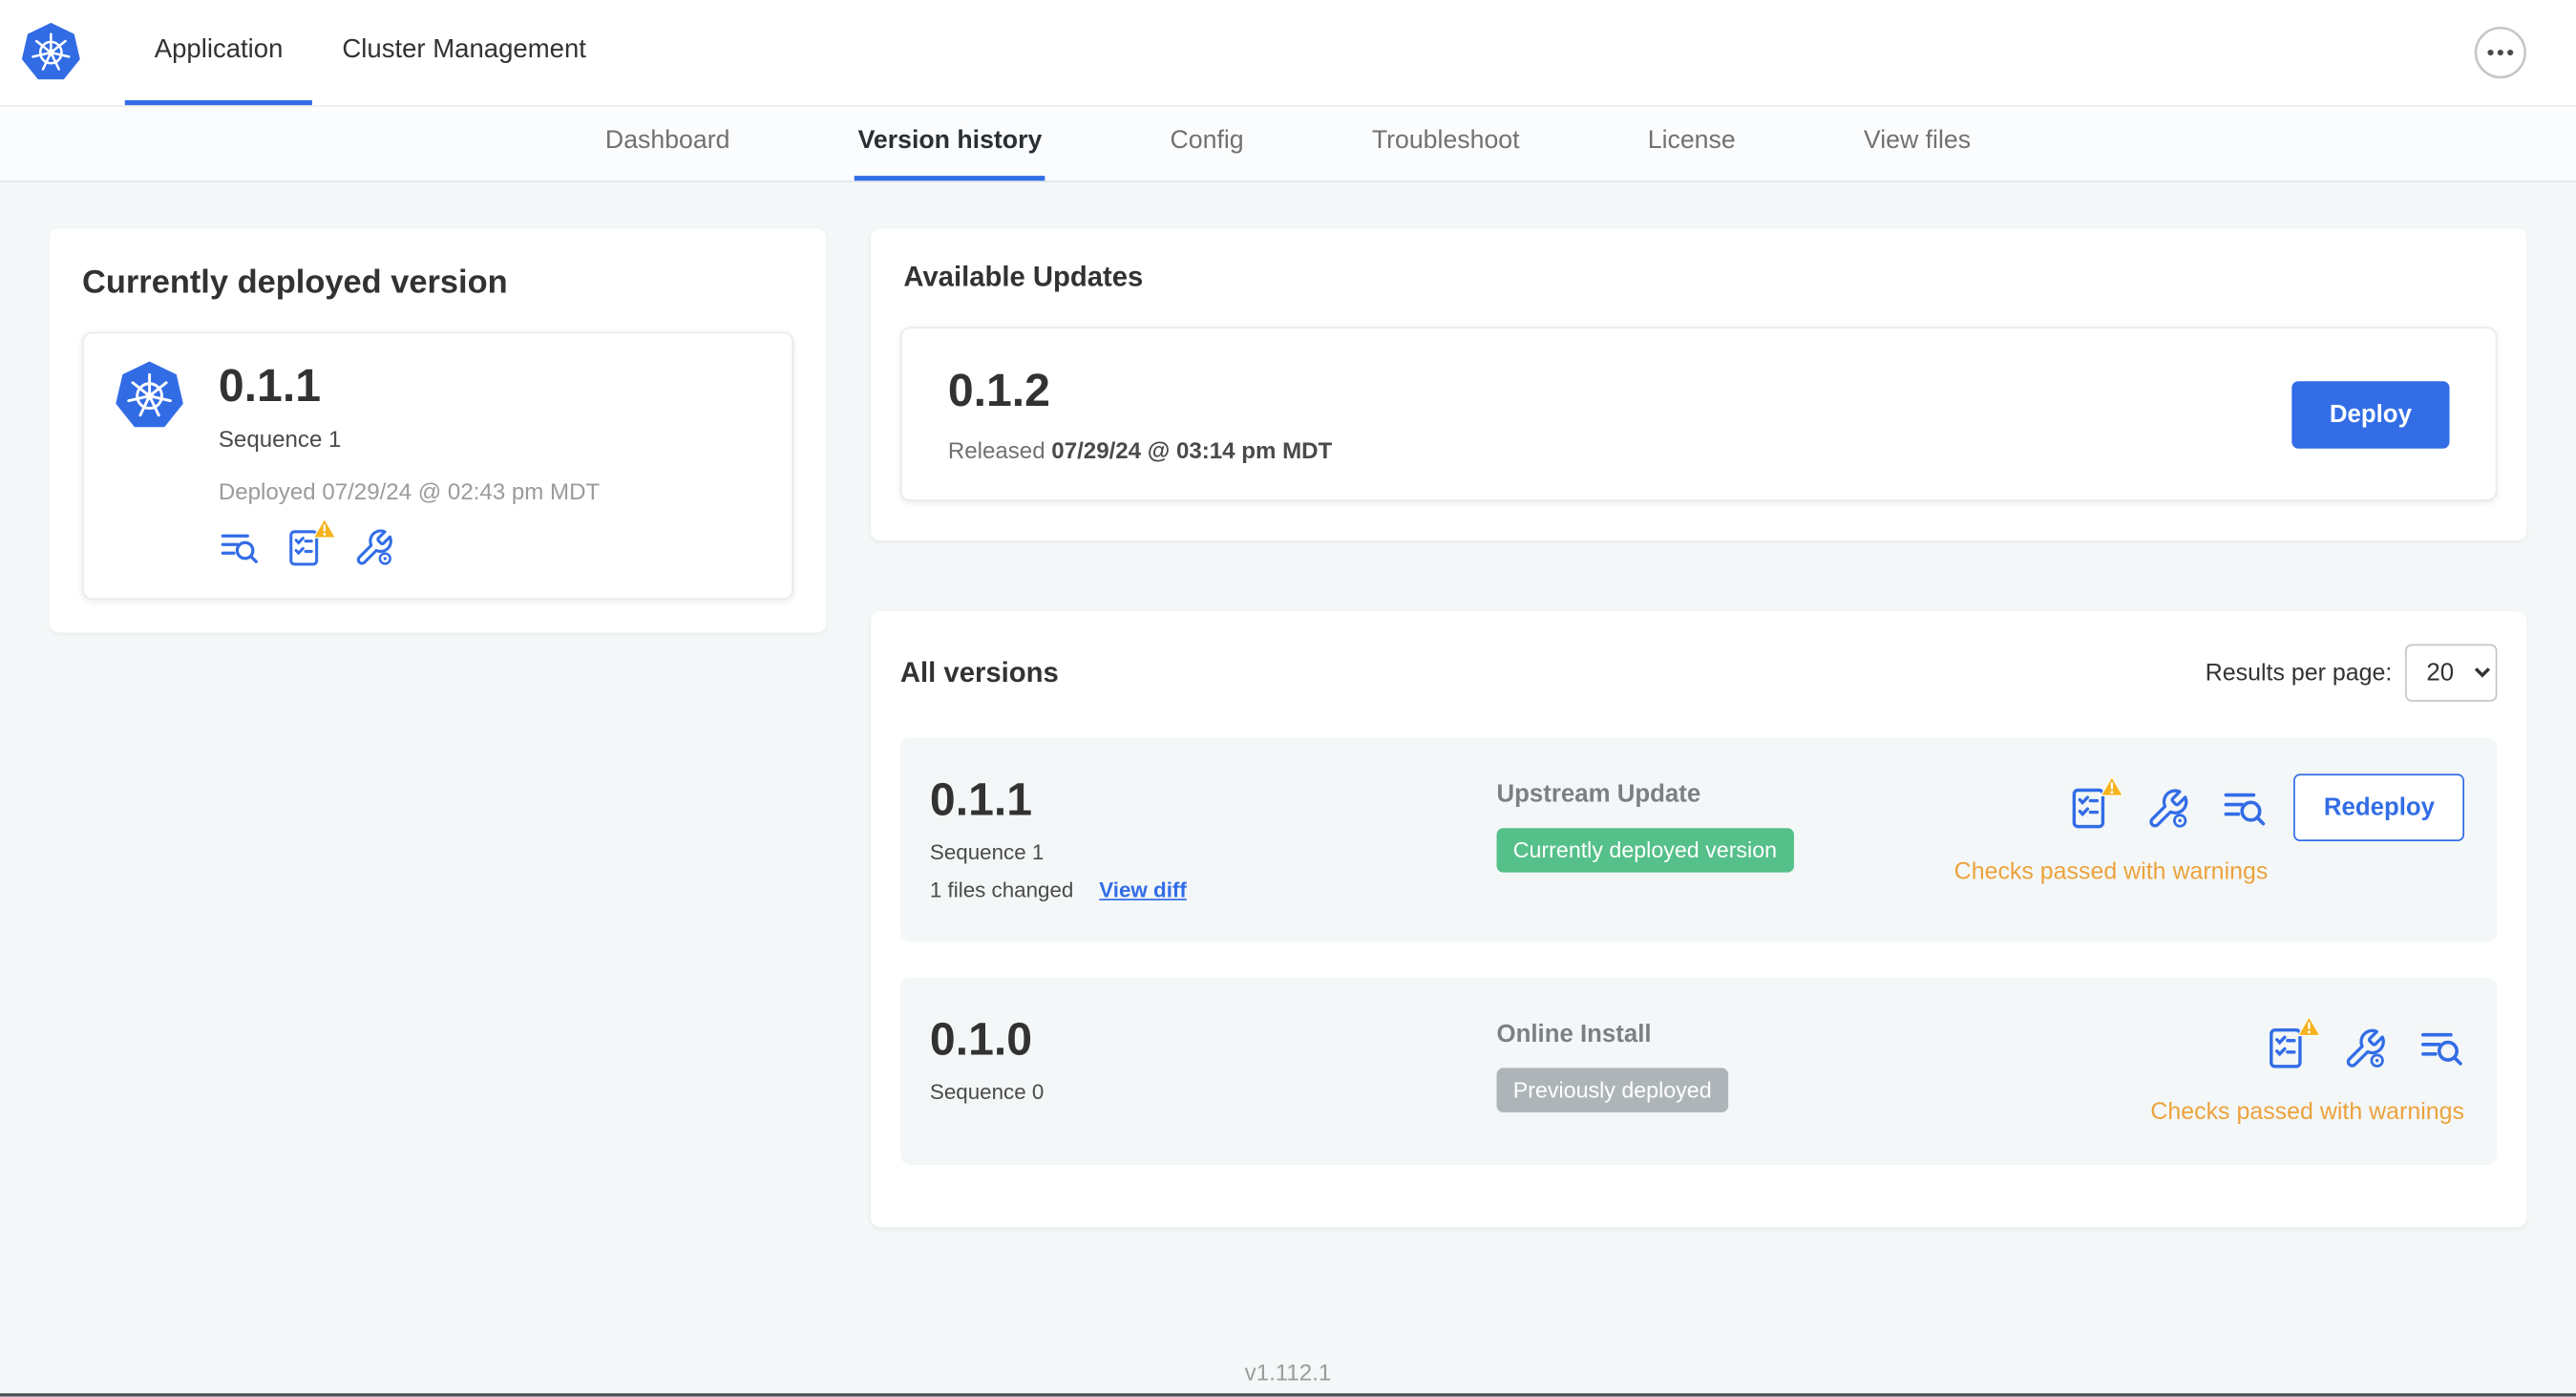 The width and height of the screenshot is (2576, 1397). Describe the element at coordinates (979, 672) in the screenshot. I see `all-versions-title: All versions` at that location.